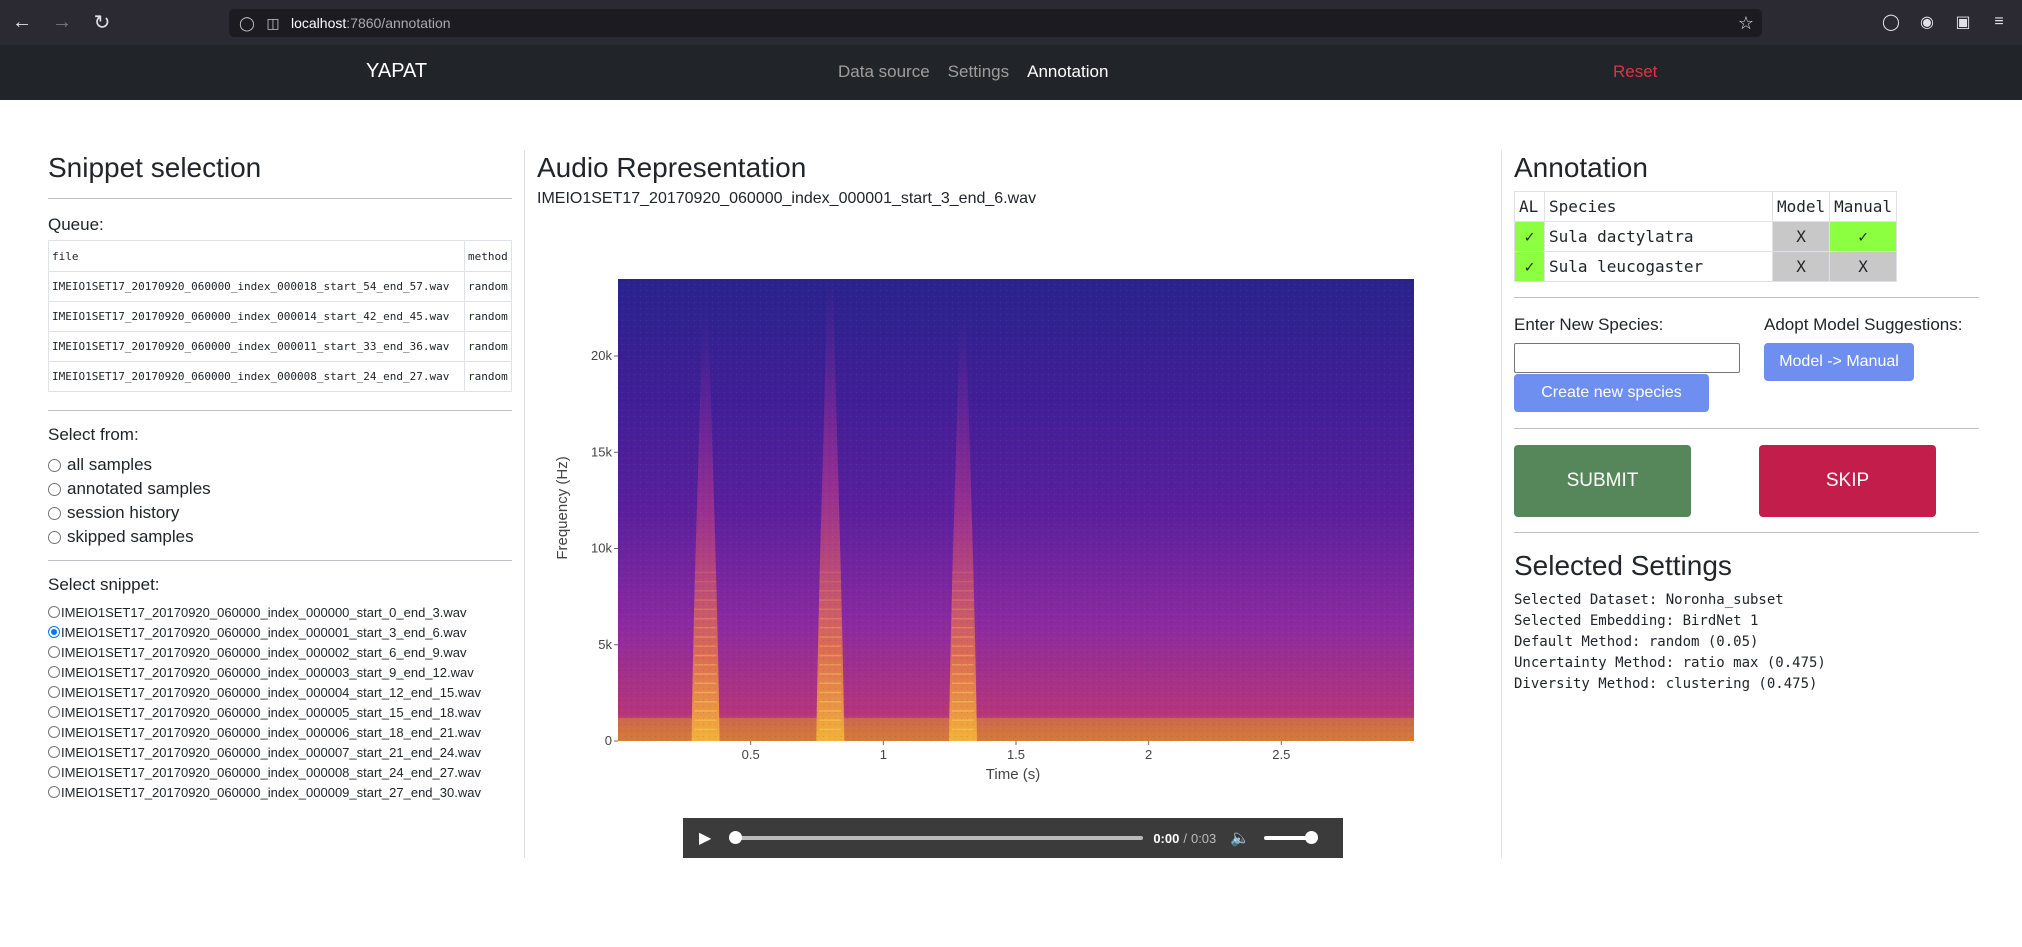  Describe the element at coordinates (280, 537) in the screenshot. I see `select-from-option: skipped samples` at that location.